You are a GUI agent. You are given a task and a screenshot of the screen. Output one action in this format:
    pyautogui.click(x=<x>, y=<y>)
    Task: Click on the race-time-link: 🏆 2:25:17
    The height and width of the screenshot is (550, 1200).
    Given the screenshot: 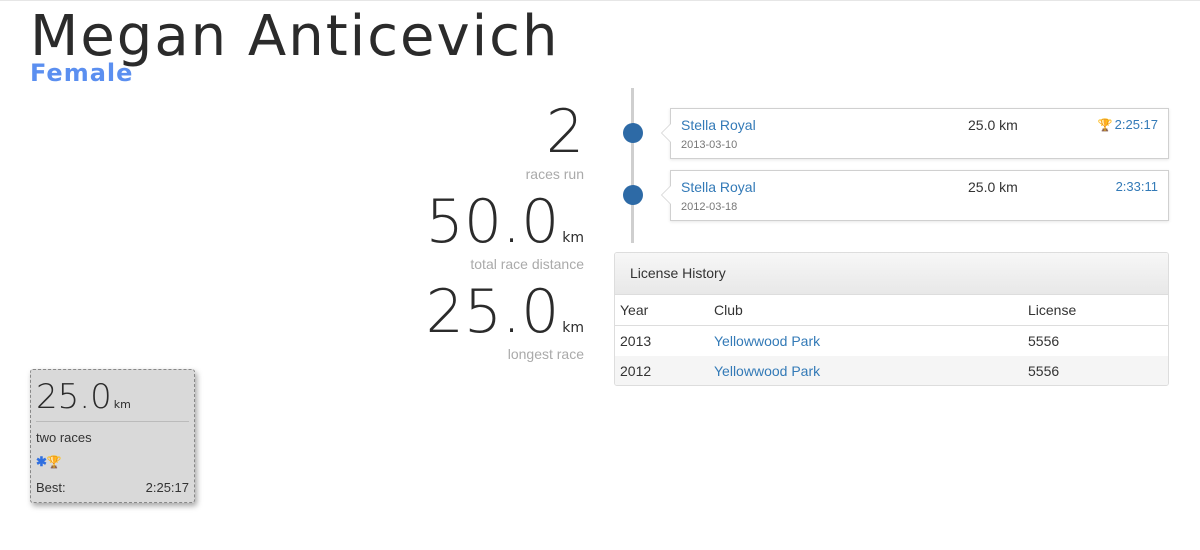 What is the action you would take?
    pyautogui.click(x=1128, y=124)
    